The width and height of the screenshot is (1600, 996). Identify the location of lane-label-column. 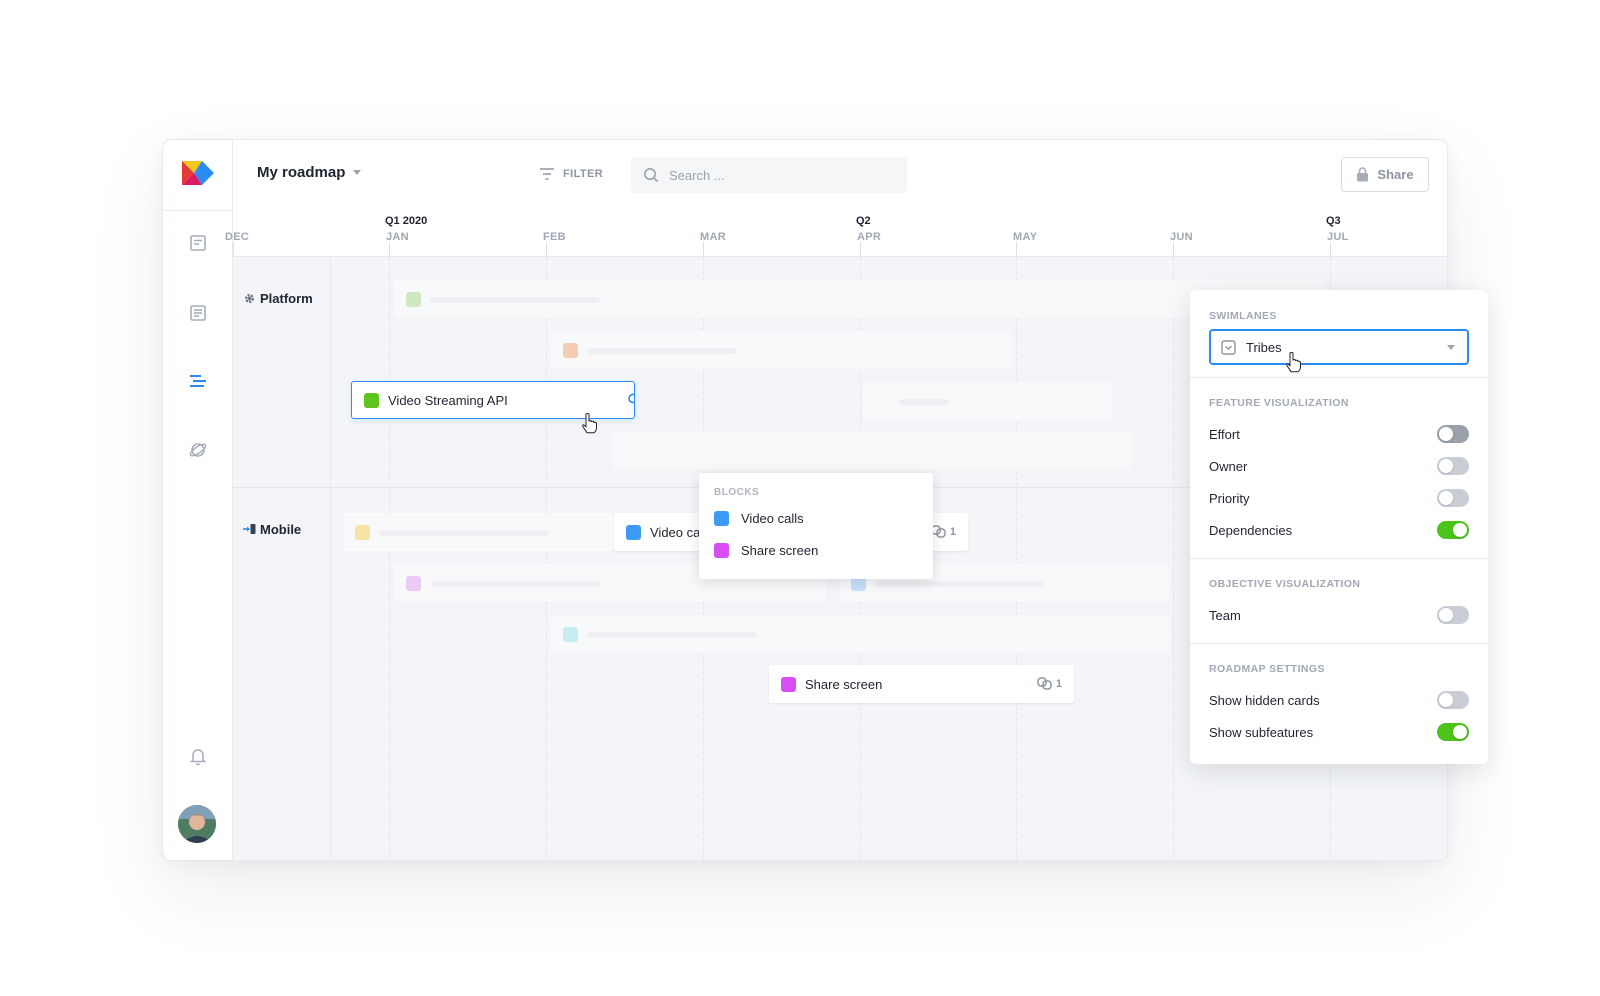
(282, 558).